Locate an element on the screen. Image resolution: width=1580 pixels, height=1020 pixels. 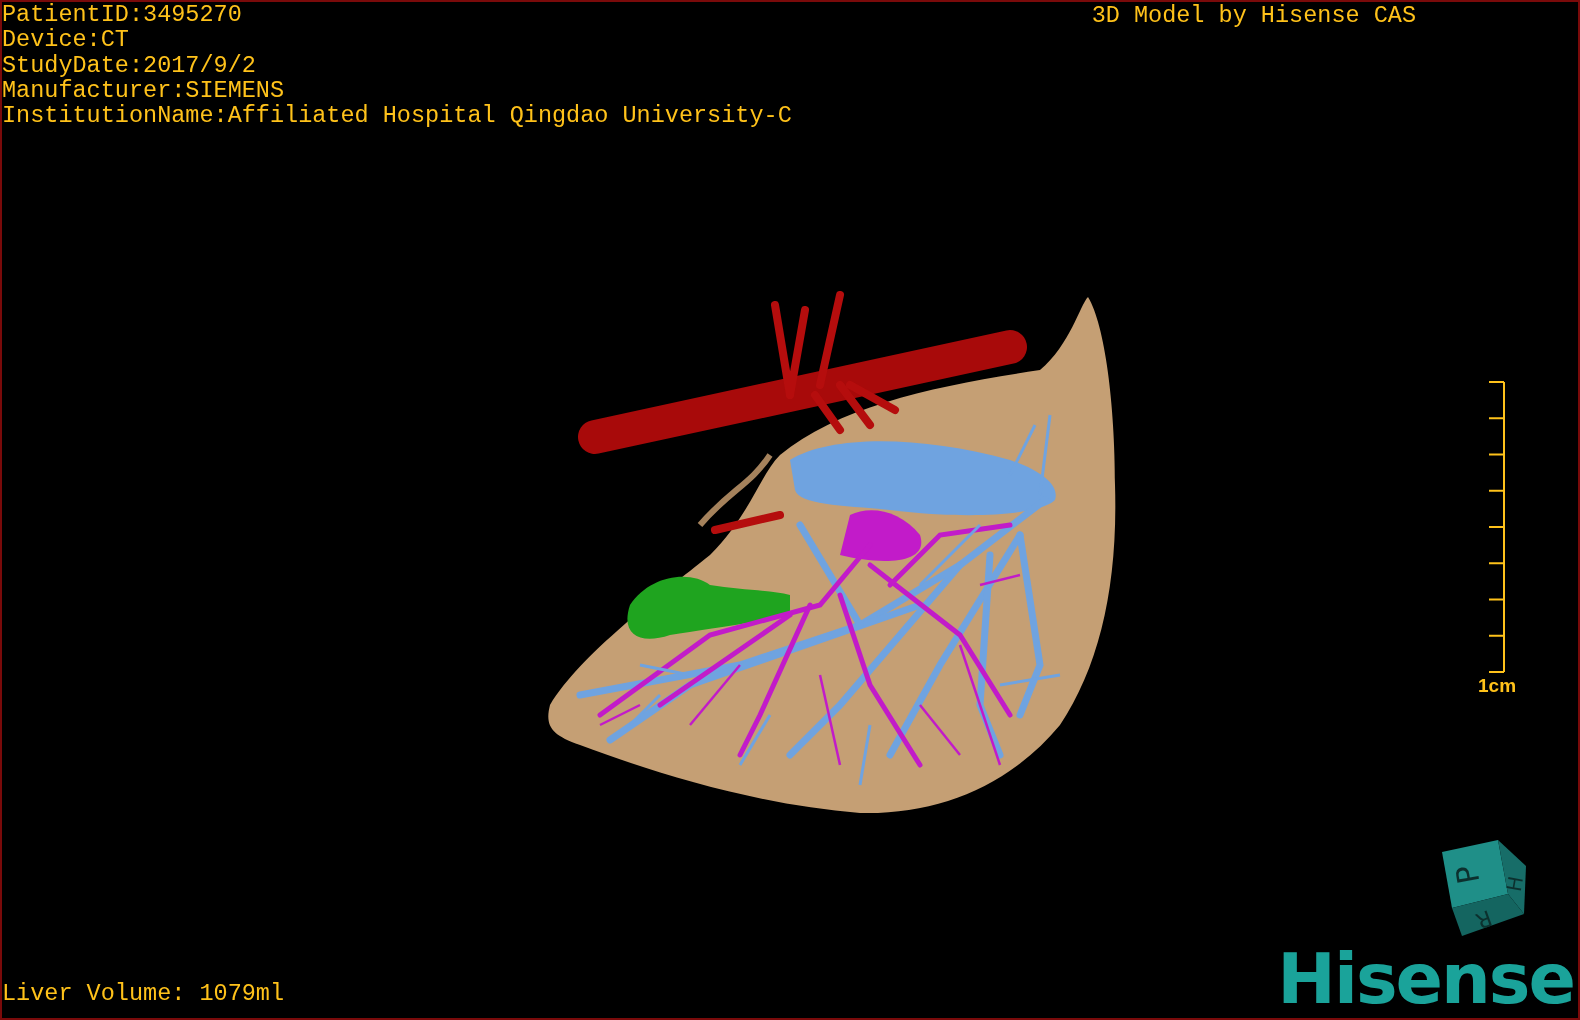
patient-info-text: PatientID:3495270 is located at coordinates (122, 15).